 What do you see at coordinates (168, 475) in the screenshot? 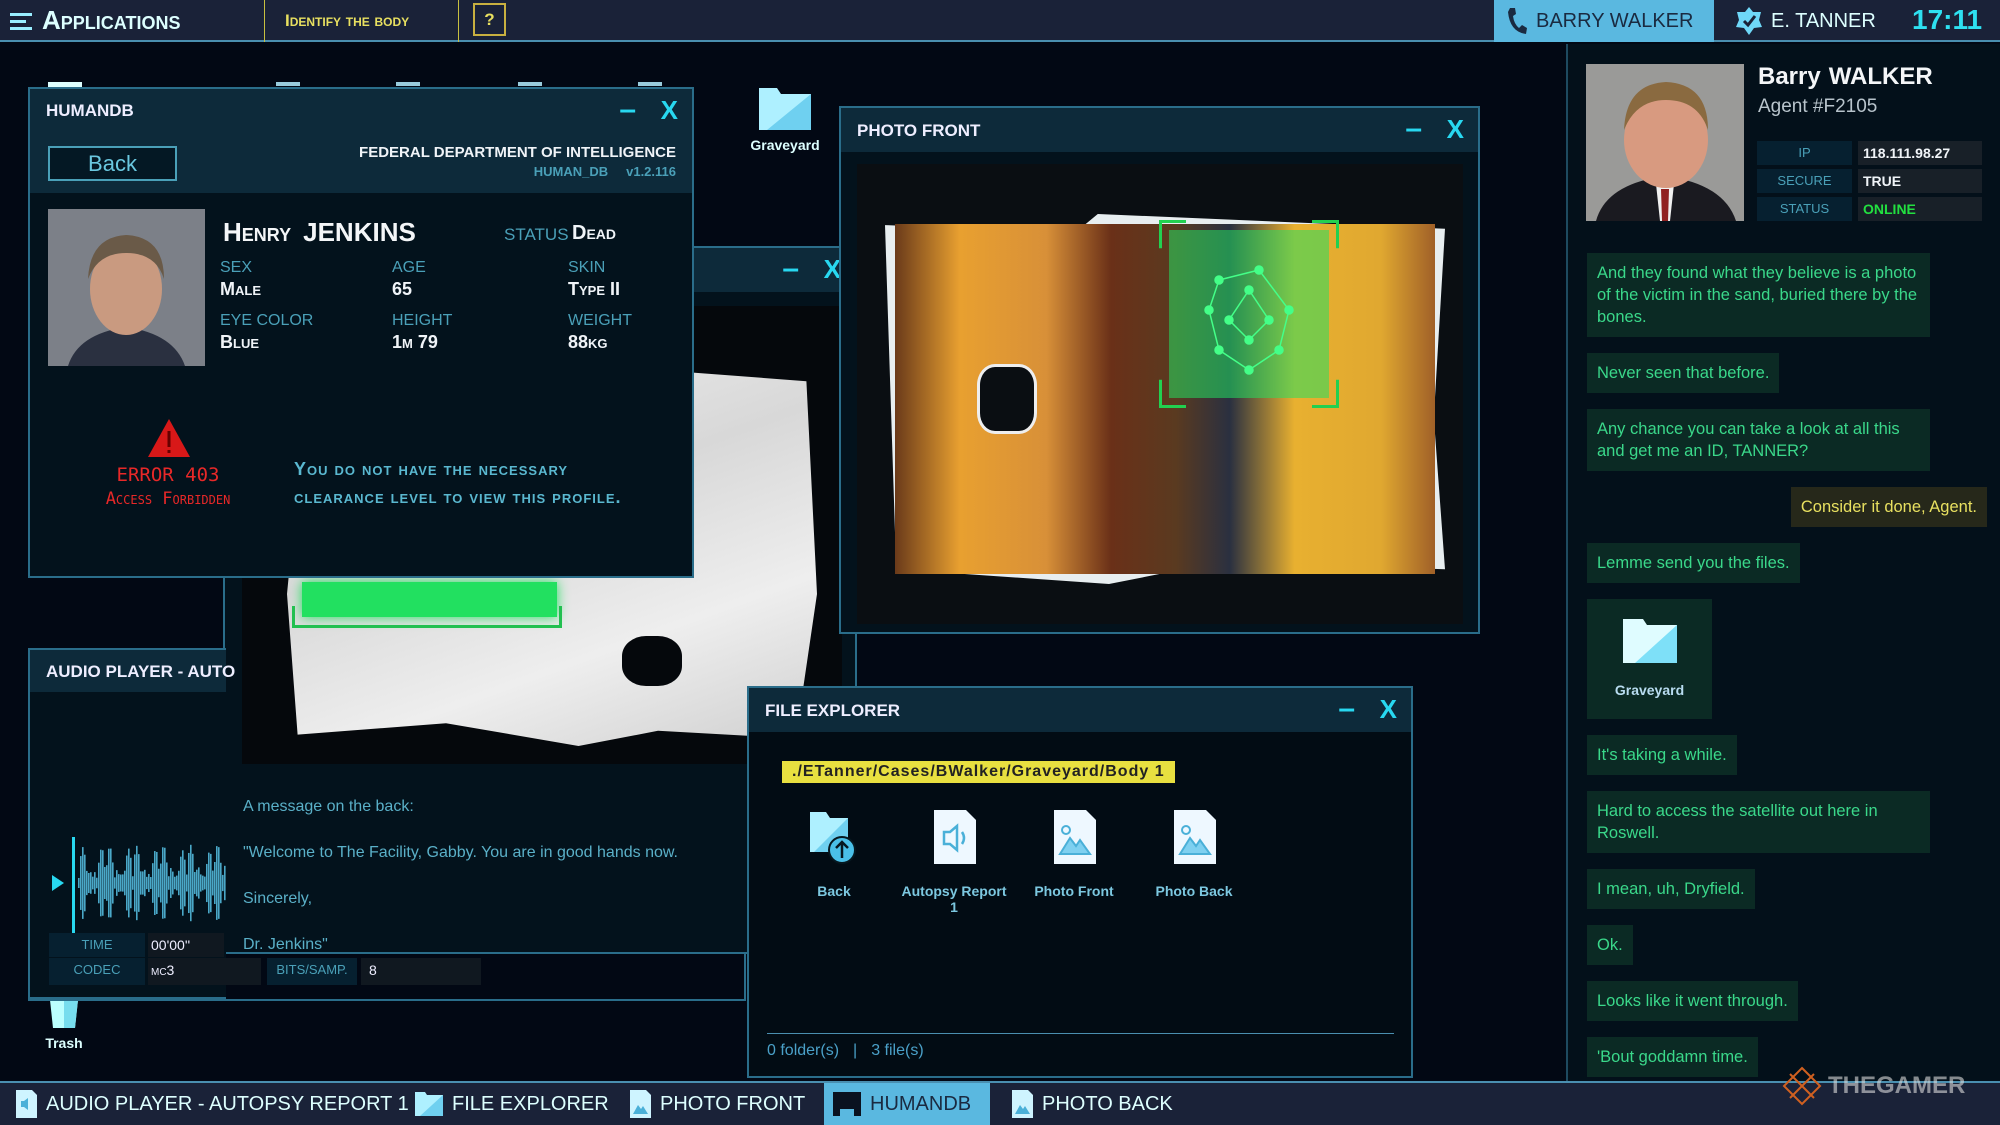
I see `error-code: ERROR 403` at bounding box center [168, 475].